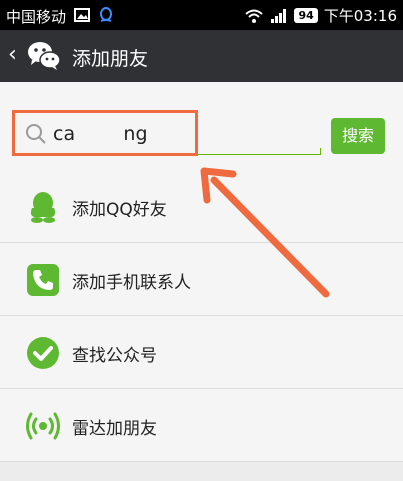 The image size is (403, 481). I want to click on qq-penguin-icon, so click(43, 207).